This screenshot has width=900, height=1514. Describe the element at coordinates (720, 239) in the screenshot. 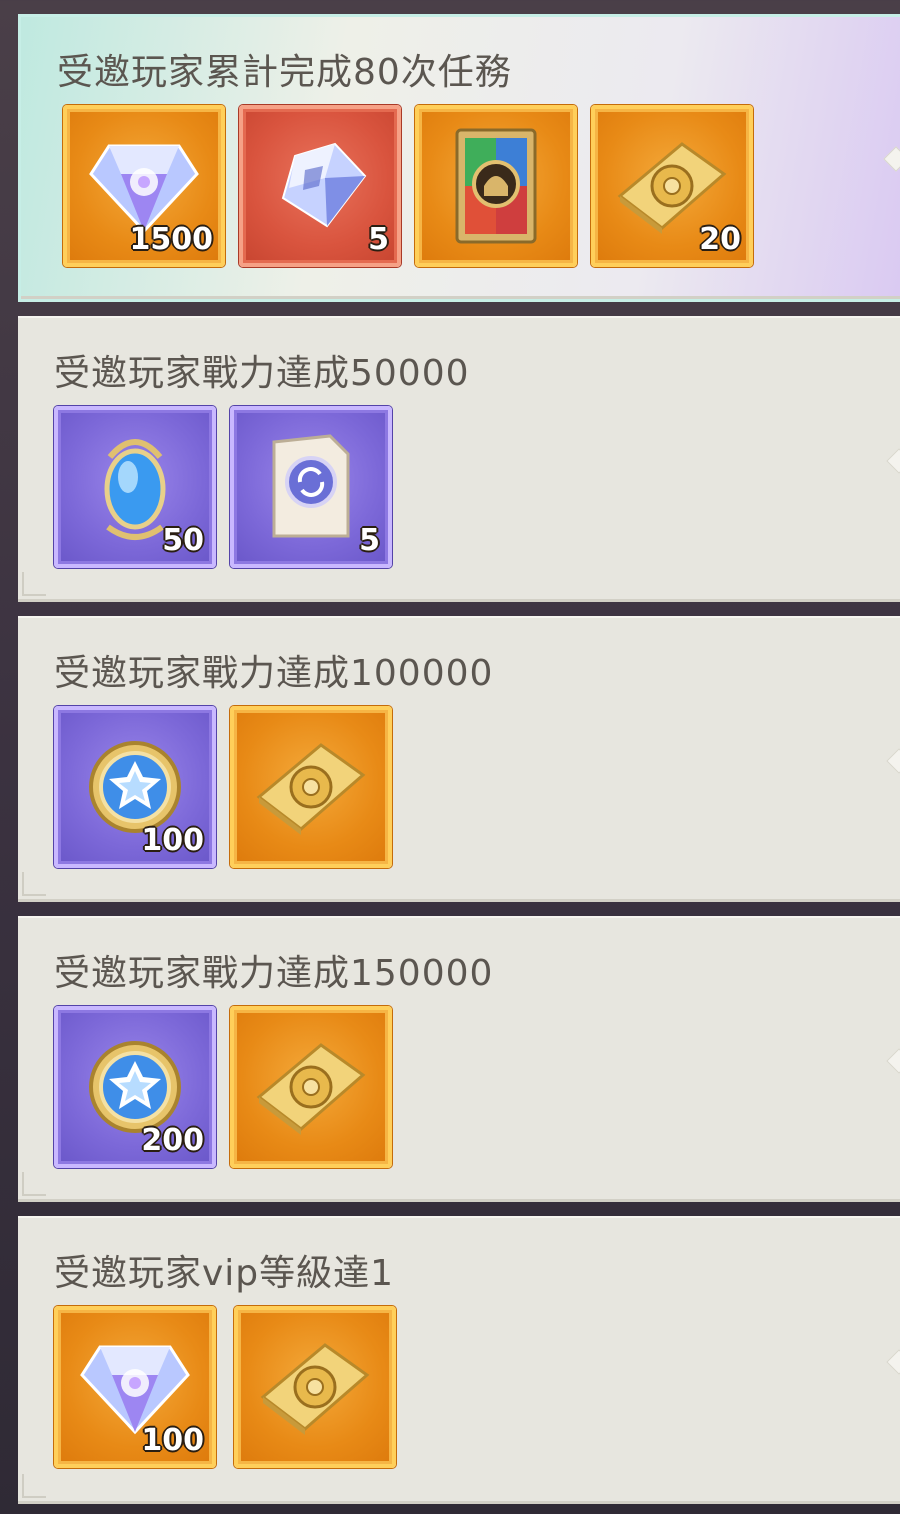

I see `reward-quantity: 20` at that location.